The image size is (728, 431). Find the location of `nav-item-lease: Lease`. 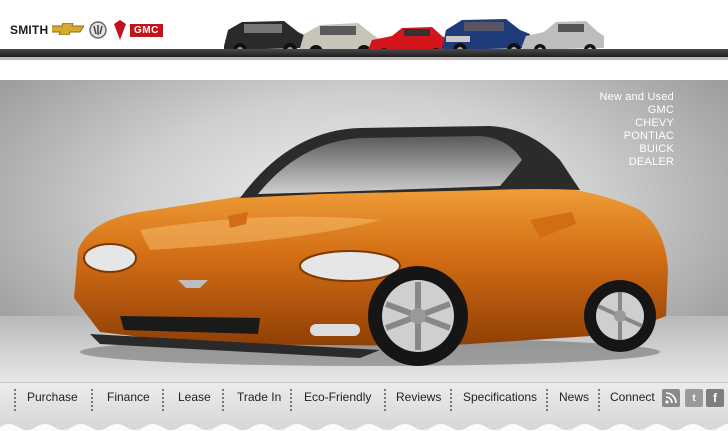

nav-item-lease: Lease is located at coordinates (194, 400).